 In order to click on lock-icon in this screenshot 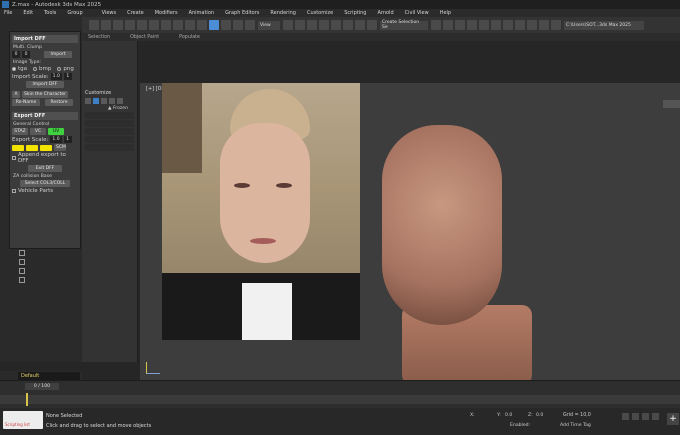, I will do `click(104, 101)`.